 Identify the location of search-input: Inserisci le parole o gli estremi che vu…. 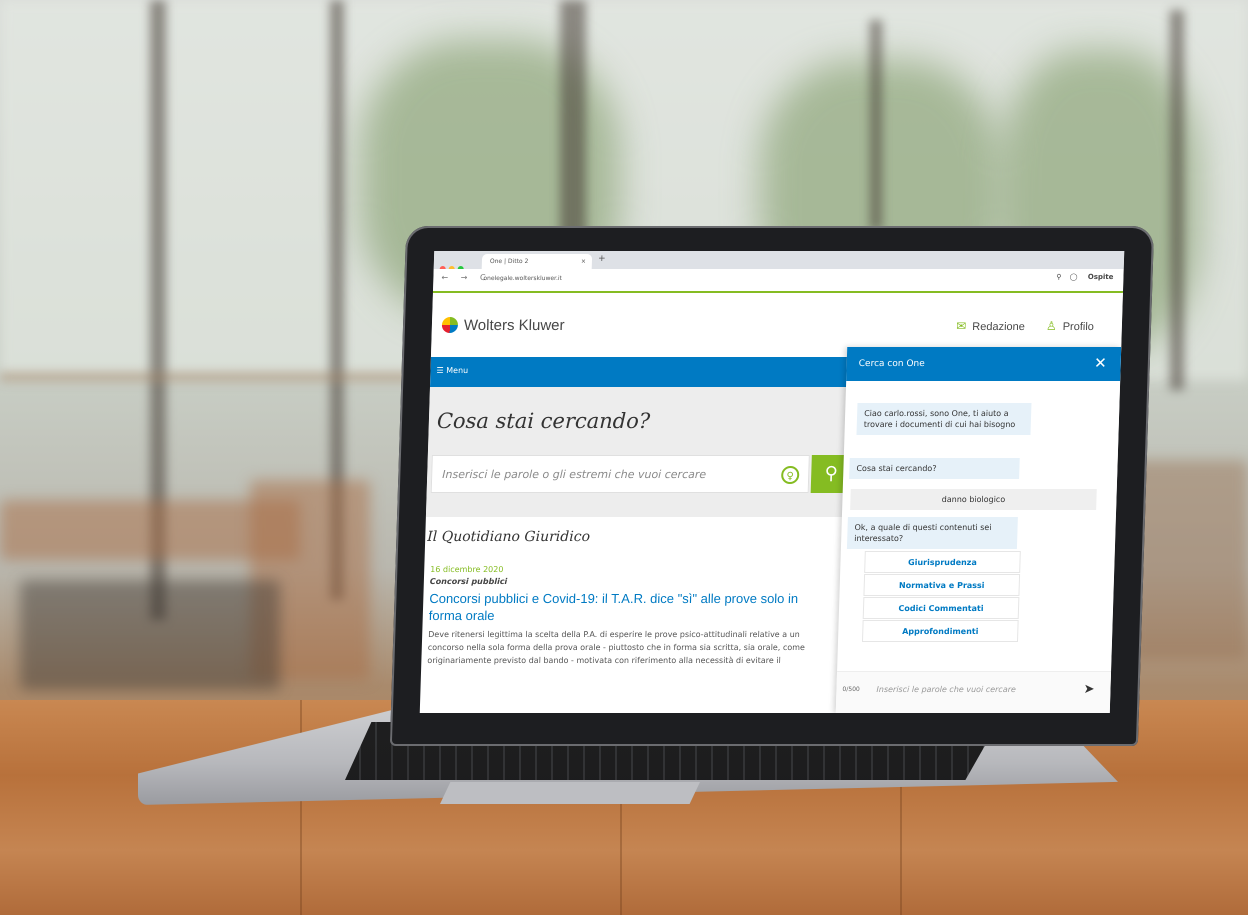
(620, 474).